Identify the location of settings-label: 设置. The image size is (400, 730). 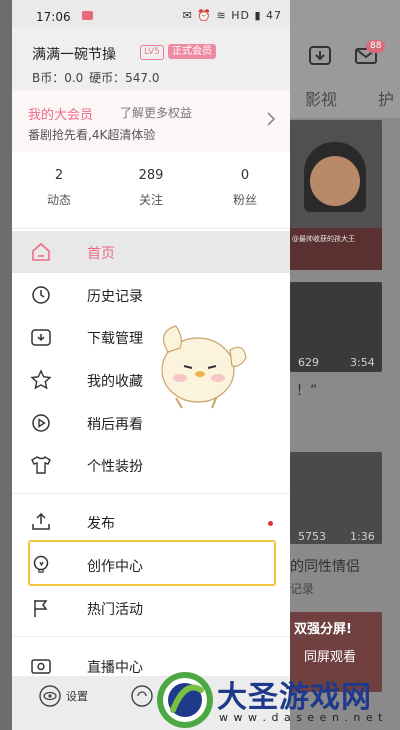
(77, 696).